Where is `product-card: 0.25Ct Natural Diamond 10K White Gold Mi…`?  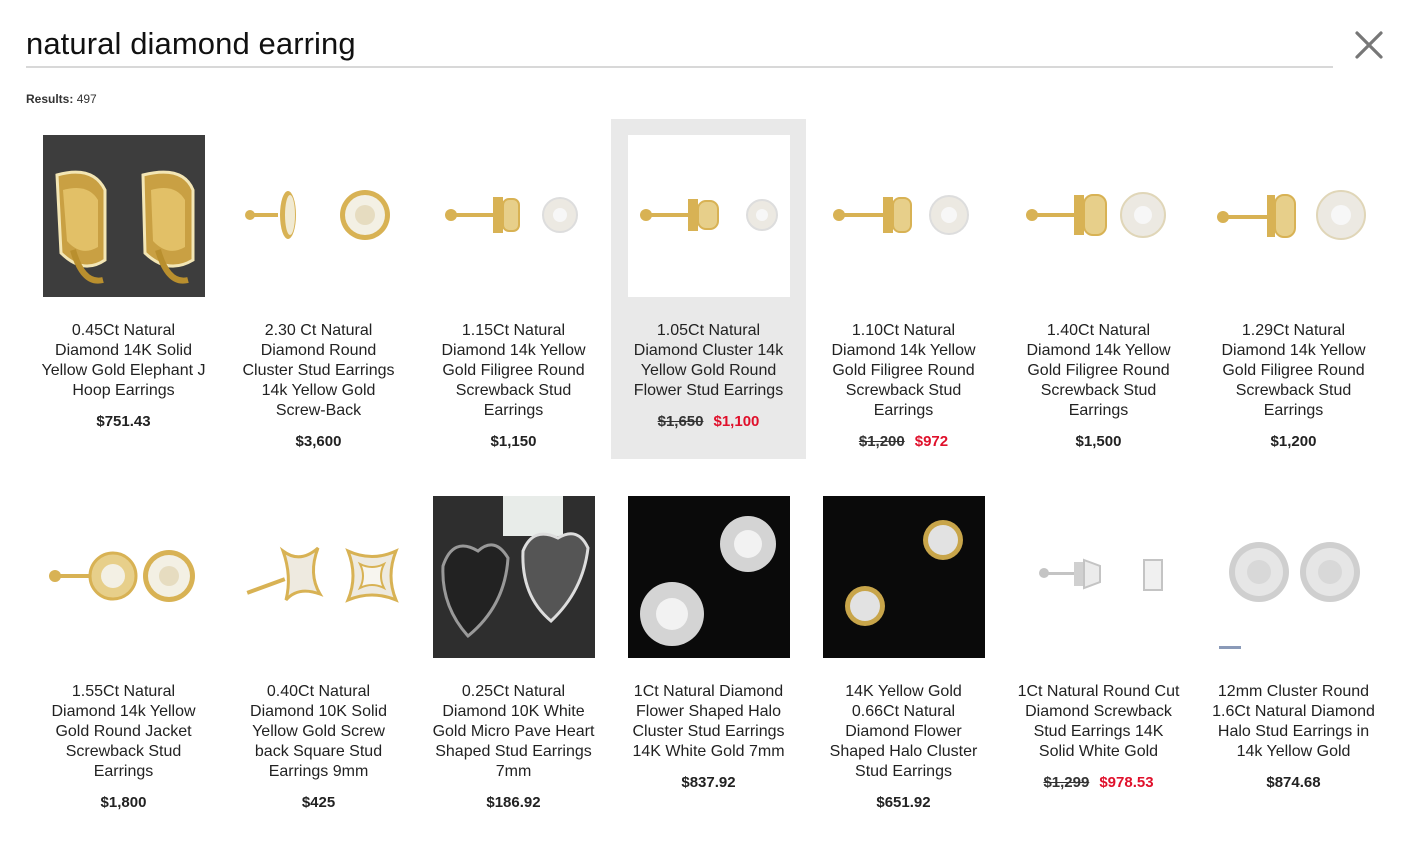
product-card: 0.25Ct Natural Diamond 10K White Gold Mi… is located at coordinates (513, 650).